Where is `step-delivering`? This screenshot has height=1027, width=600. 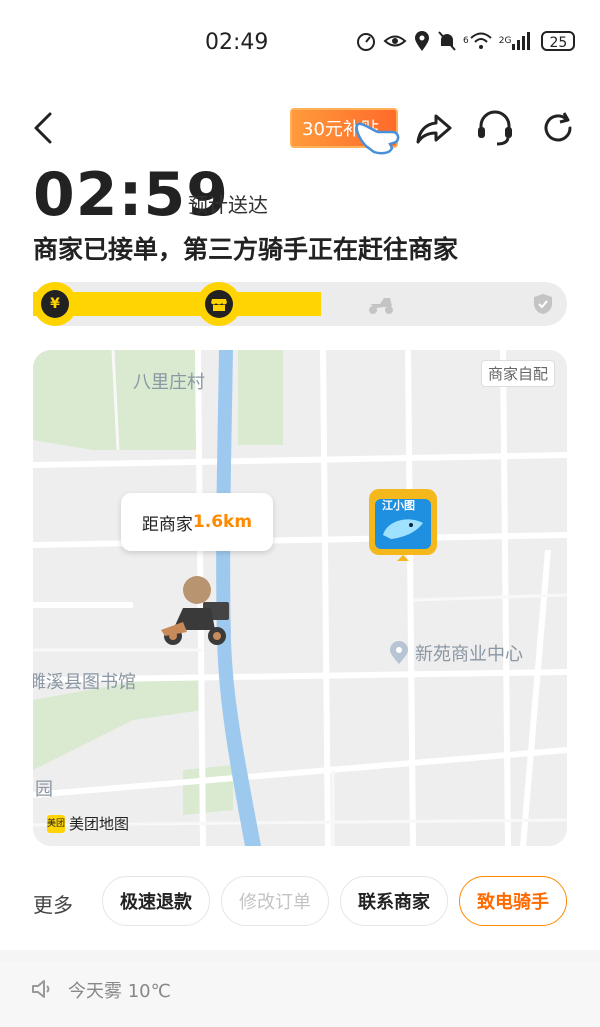 step-delivering is located at coordinates (381, 304).